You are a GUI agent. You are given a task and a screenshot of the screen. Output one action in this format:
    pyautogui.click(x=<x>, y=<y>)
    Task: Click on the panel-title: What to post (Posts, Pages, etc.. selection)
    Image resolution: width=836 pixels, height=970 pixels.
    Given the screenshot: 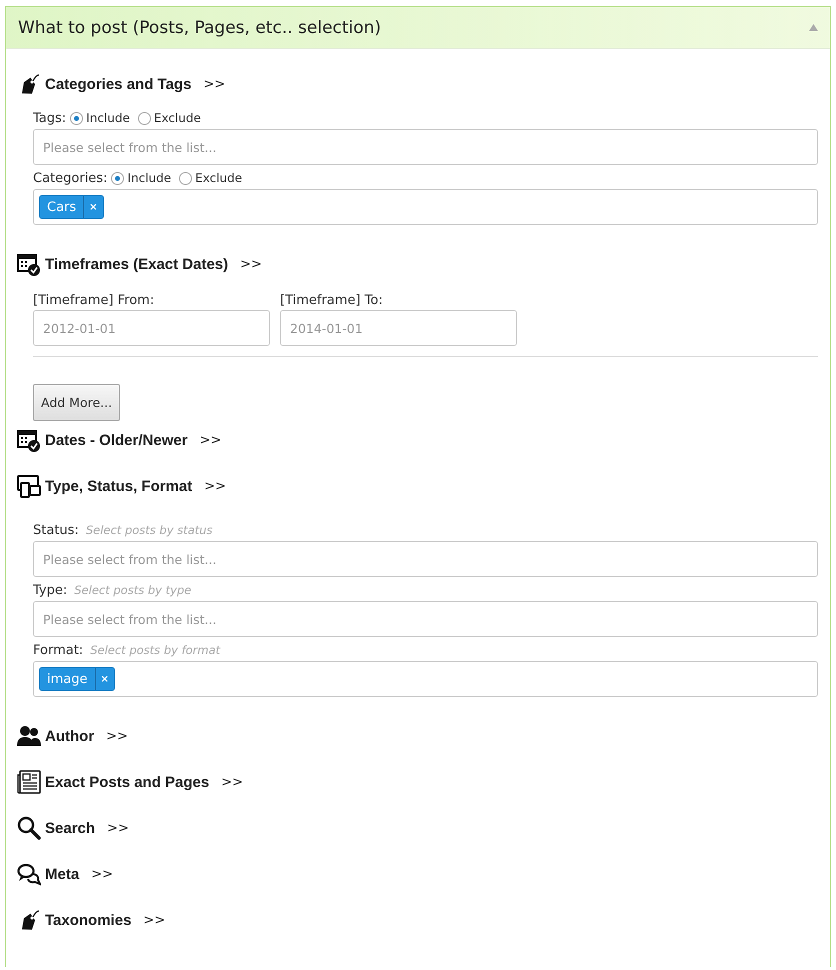 What is the action you would take?
    pyautogui.click(x=200, y=28)
    